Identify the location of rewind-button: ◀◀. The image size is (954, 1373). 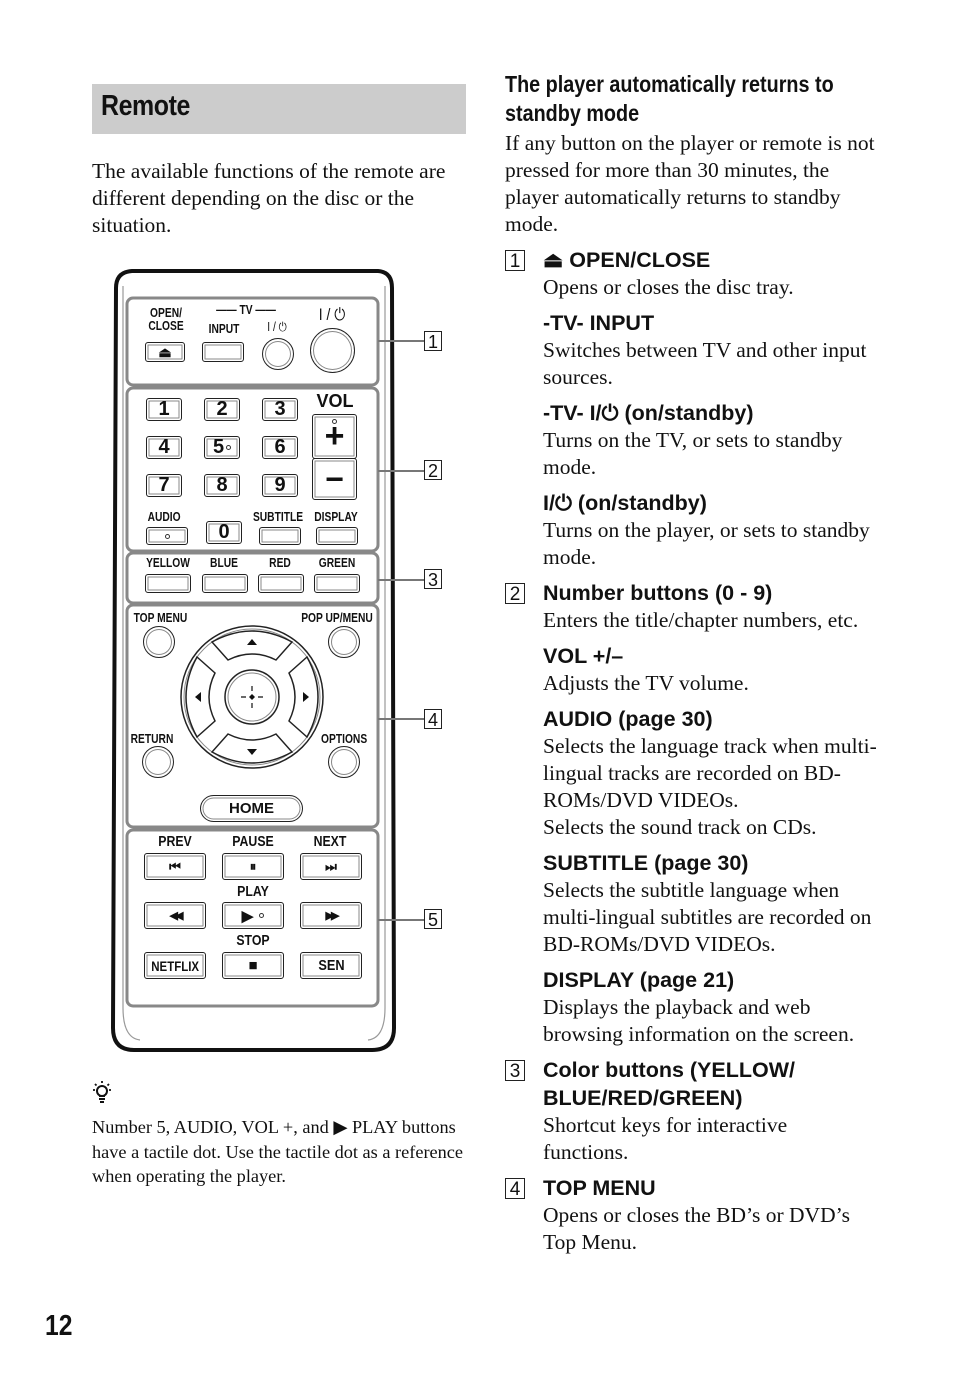
(175, 915).